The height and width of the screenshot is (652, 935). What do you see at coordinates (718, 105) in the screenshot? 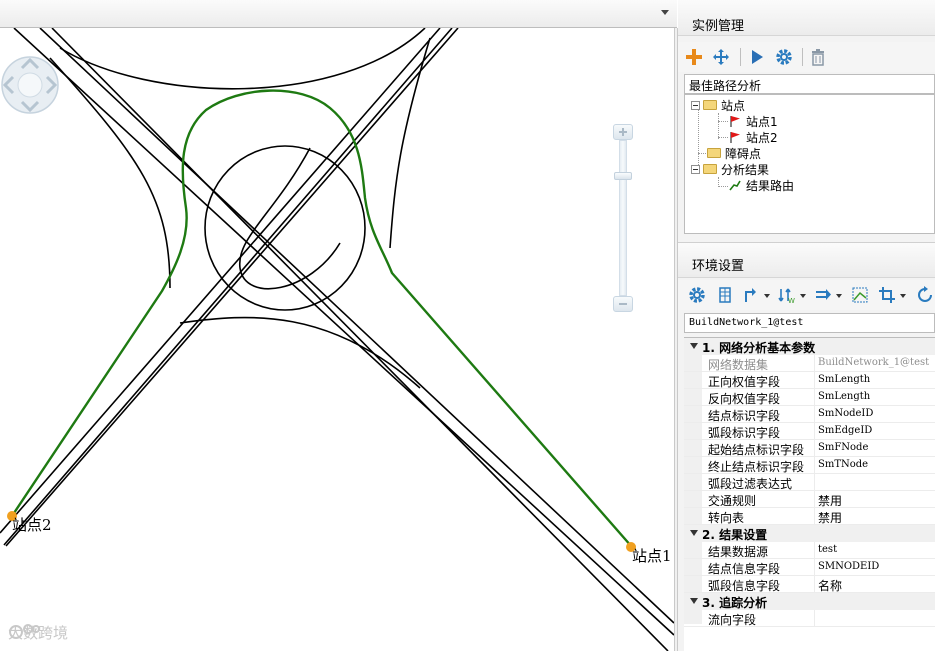
I see `tree-node-stations: 站点` at bounding box center [718, 105].